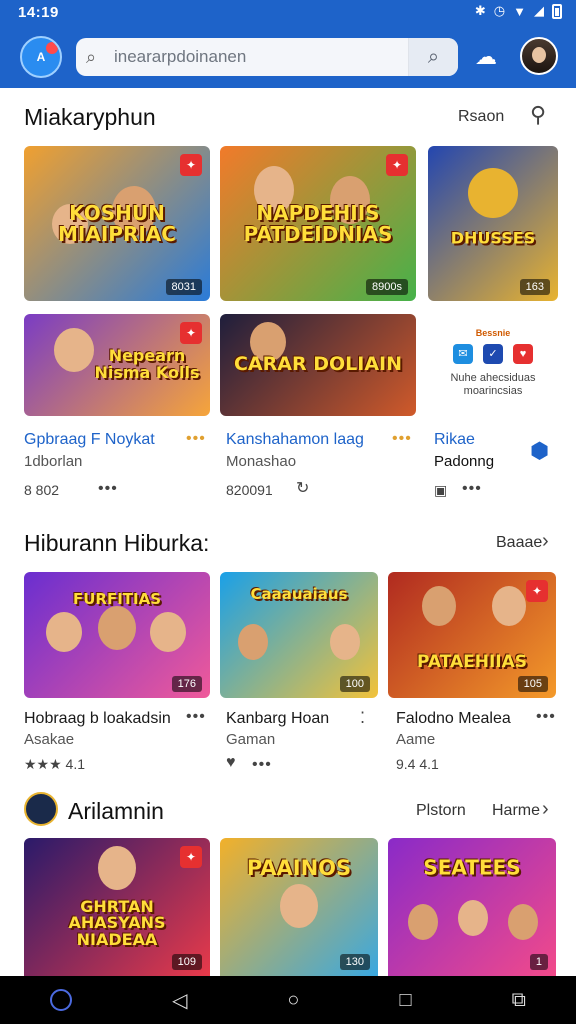 The height and width of the screenshot is (1024, 576). What do you see at coordinates (416, 739) in the screenshot?
I see `item-subtitle: Aame` at bounding box center [416, 739].